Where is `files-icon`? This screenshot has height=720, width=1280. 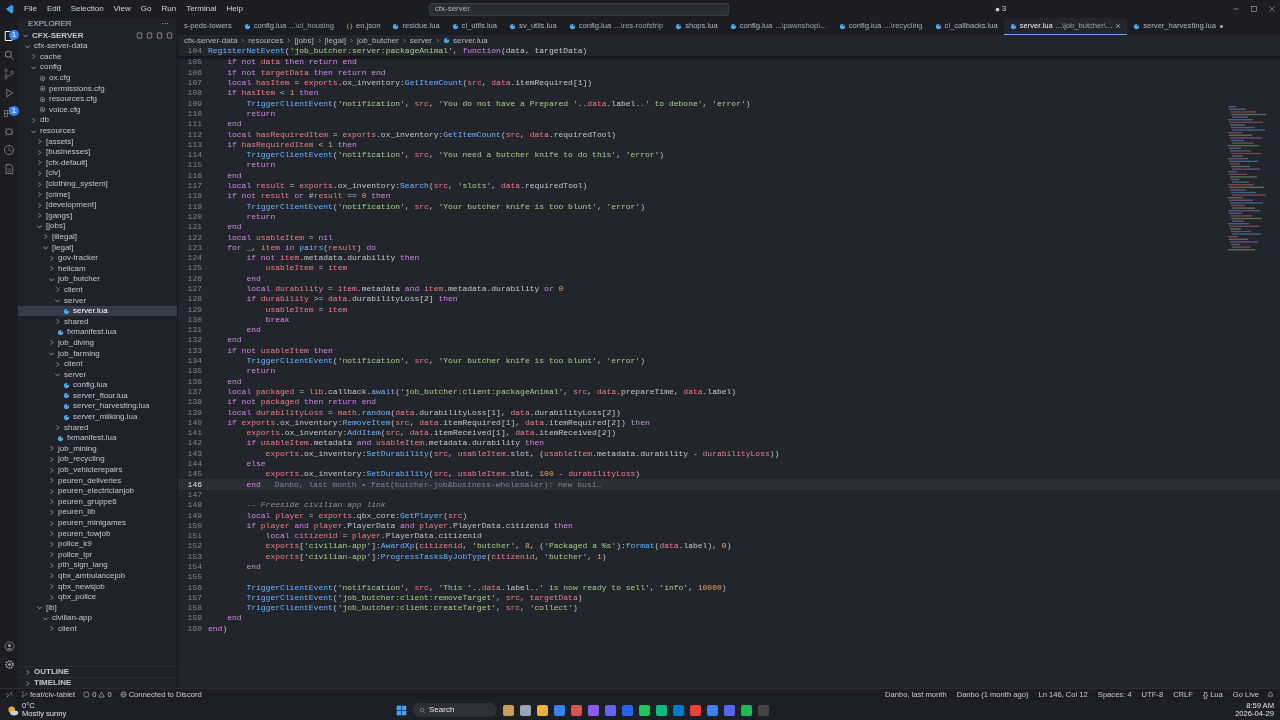 files-icon is located at coordinates (9, 35).